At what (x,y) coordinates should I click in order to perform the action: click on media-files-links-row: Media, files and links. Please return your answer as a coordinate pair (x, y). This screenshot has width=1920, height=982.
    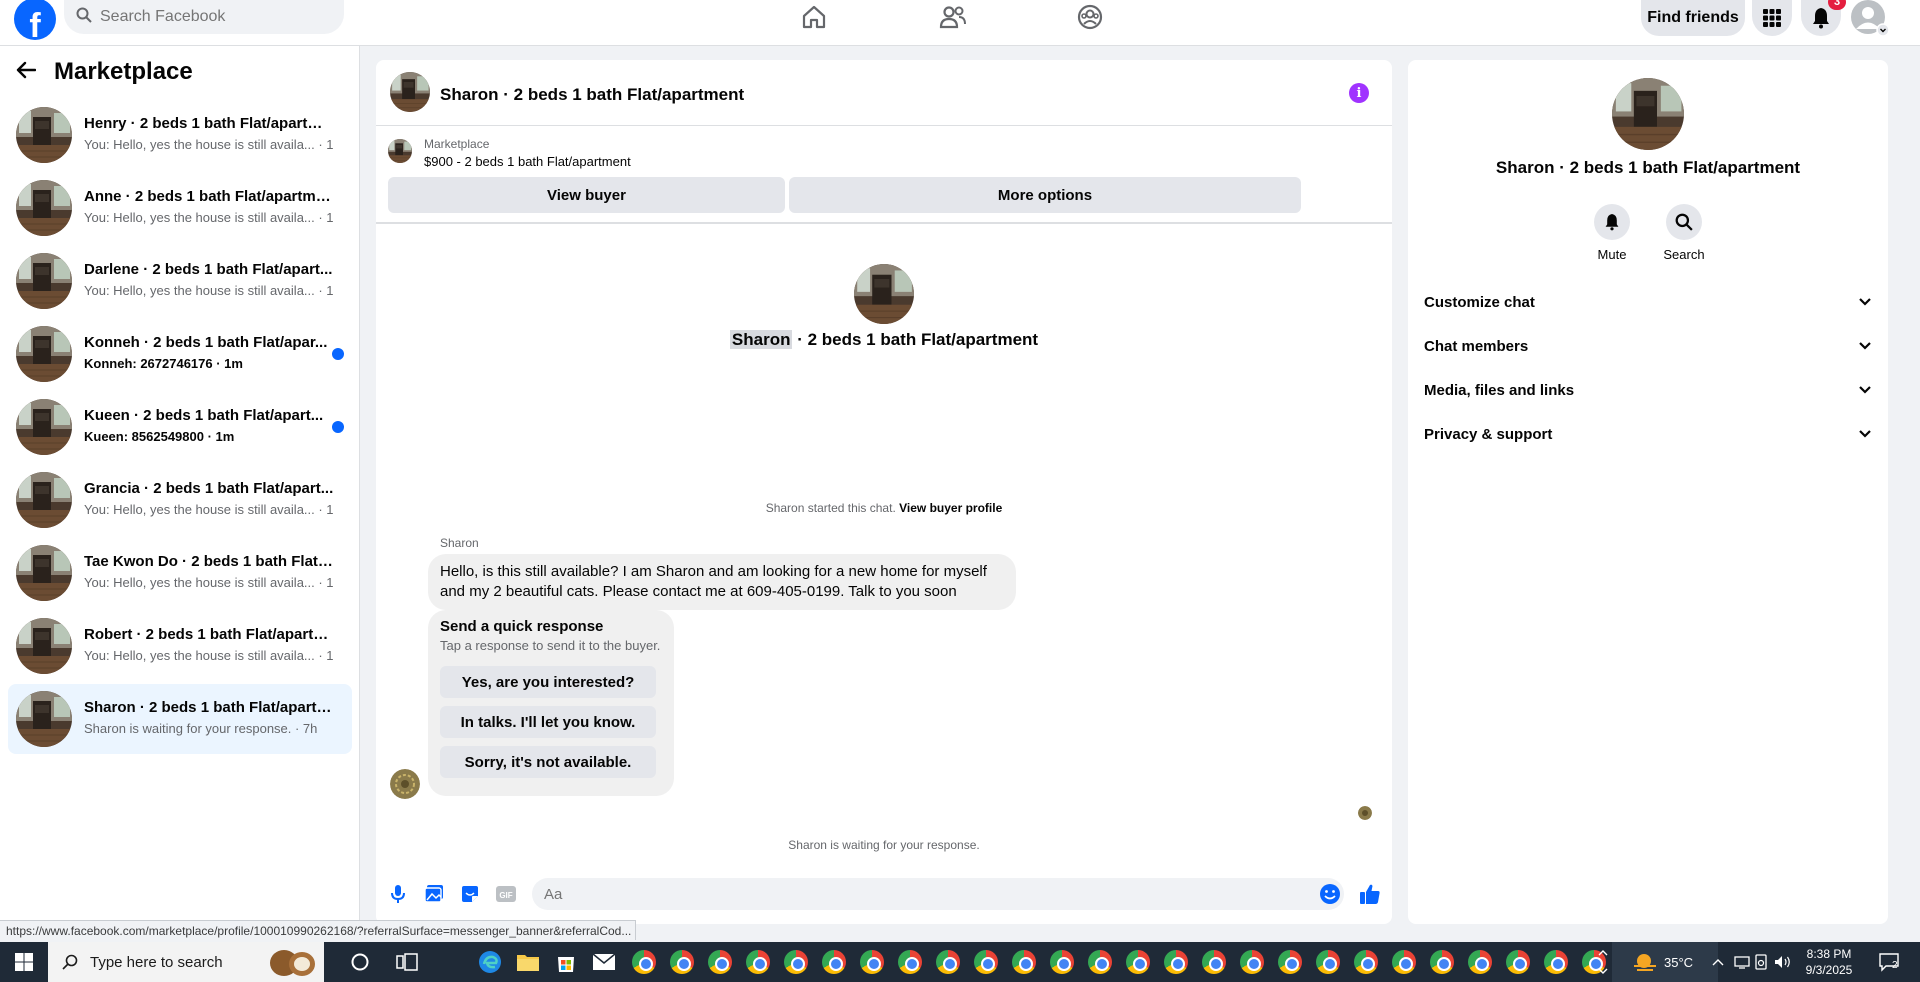
    Looking at the image, I should click on (1648, 390).